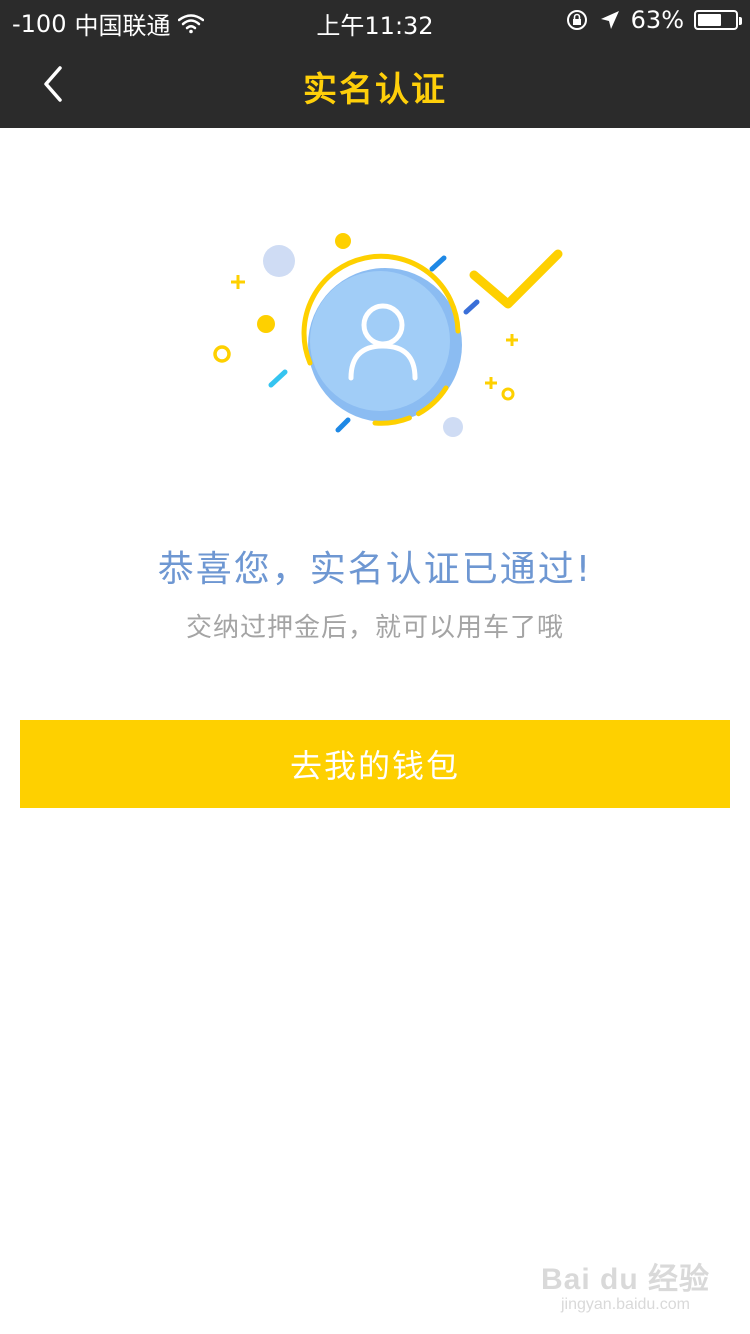 The width and height of the screenshot is (750, 1334). What do you see at coordinates (657, 20) in the screenshot?
I see `battery-percent: 63%` at bounding box center [657, 20].